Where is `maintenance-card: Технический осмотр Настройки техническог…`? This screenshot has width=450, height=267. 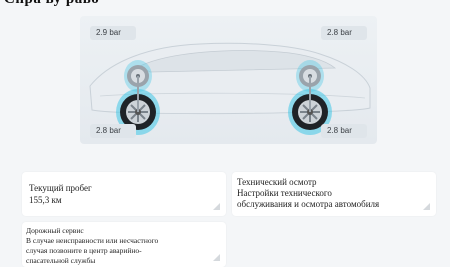
maintenance-card: Технический осмотр Настройки техническог… is located at coordinates (334, 194).